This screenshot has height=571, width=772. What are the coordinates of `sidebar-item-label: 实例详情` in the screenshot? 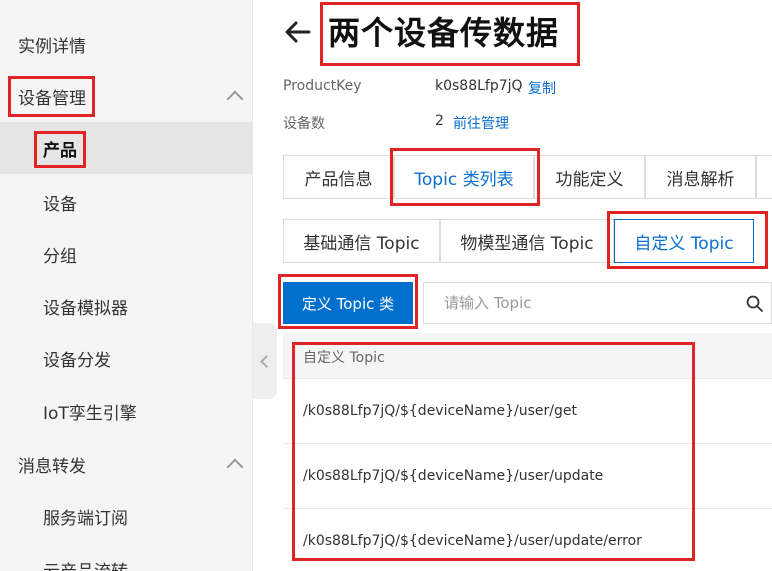 It's located at (52, 46).